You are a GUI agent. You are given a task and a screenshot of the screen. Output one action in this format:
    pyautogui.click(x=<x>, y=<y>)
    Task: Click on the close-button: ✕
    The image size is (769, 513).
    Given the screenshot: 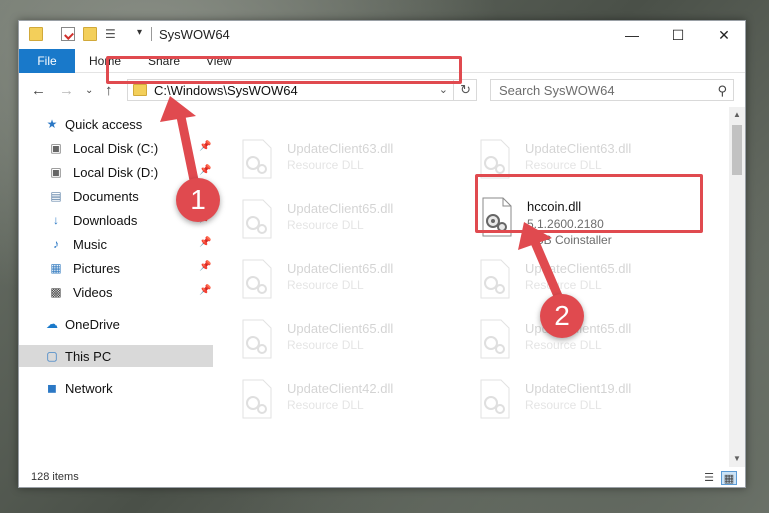 What is the action you would take?
    pyautogui.click(x=723, y=35)
    